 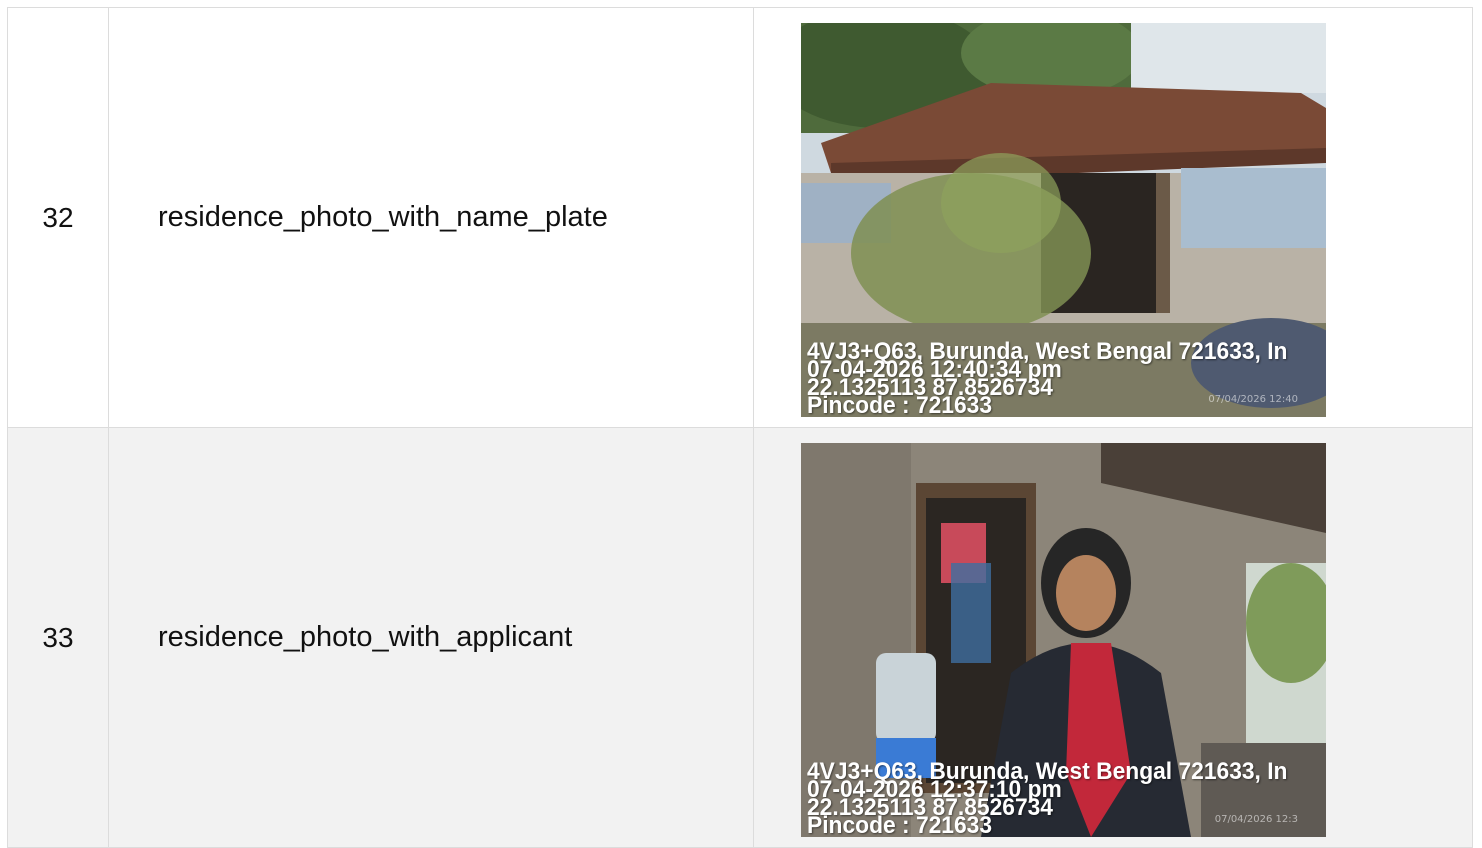 I want to click on row-number: 32, so click(x=58, y=217).